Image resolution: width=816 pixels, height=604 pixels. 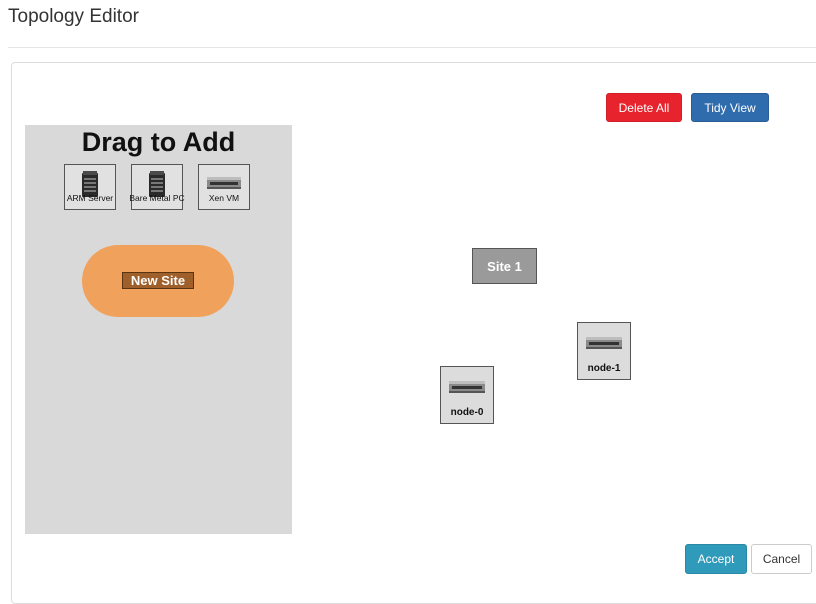 I want to click on node-label: node-1, so click(x=604, y=368).